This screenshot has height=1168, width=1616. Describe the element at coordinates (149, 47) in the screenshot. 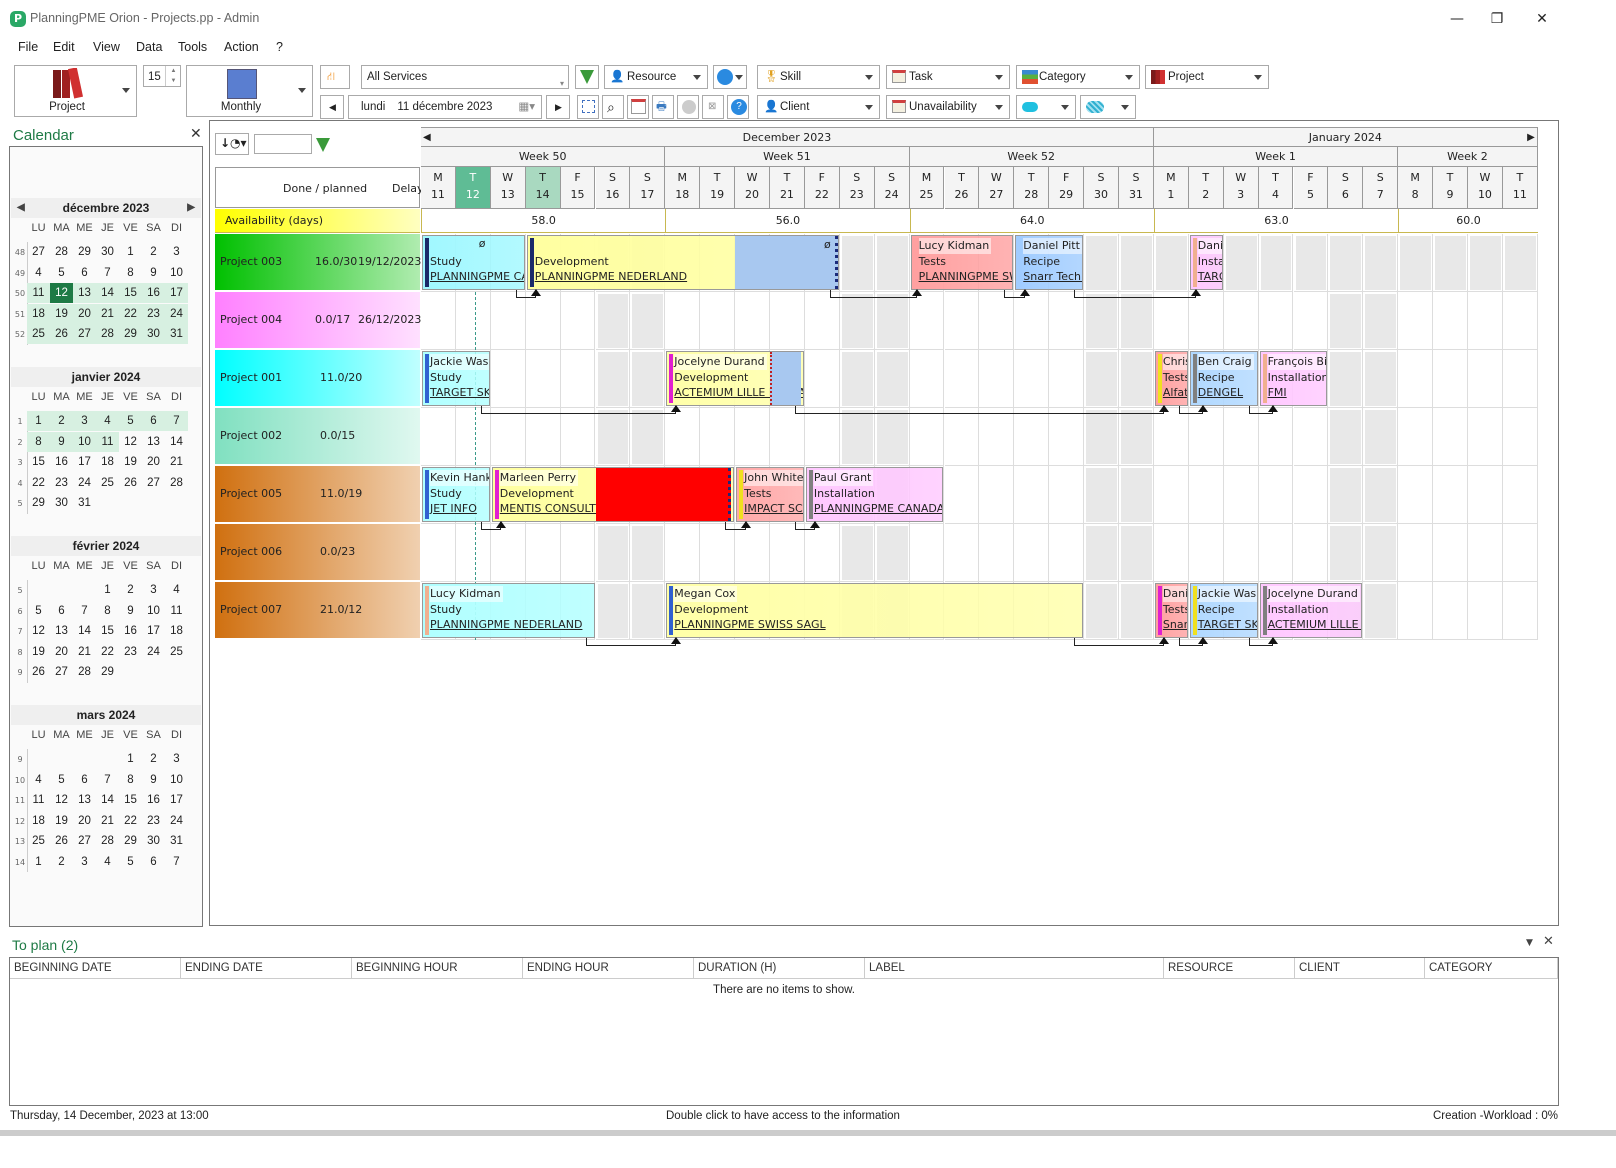

I see `menu-data: Data` at that location.